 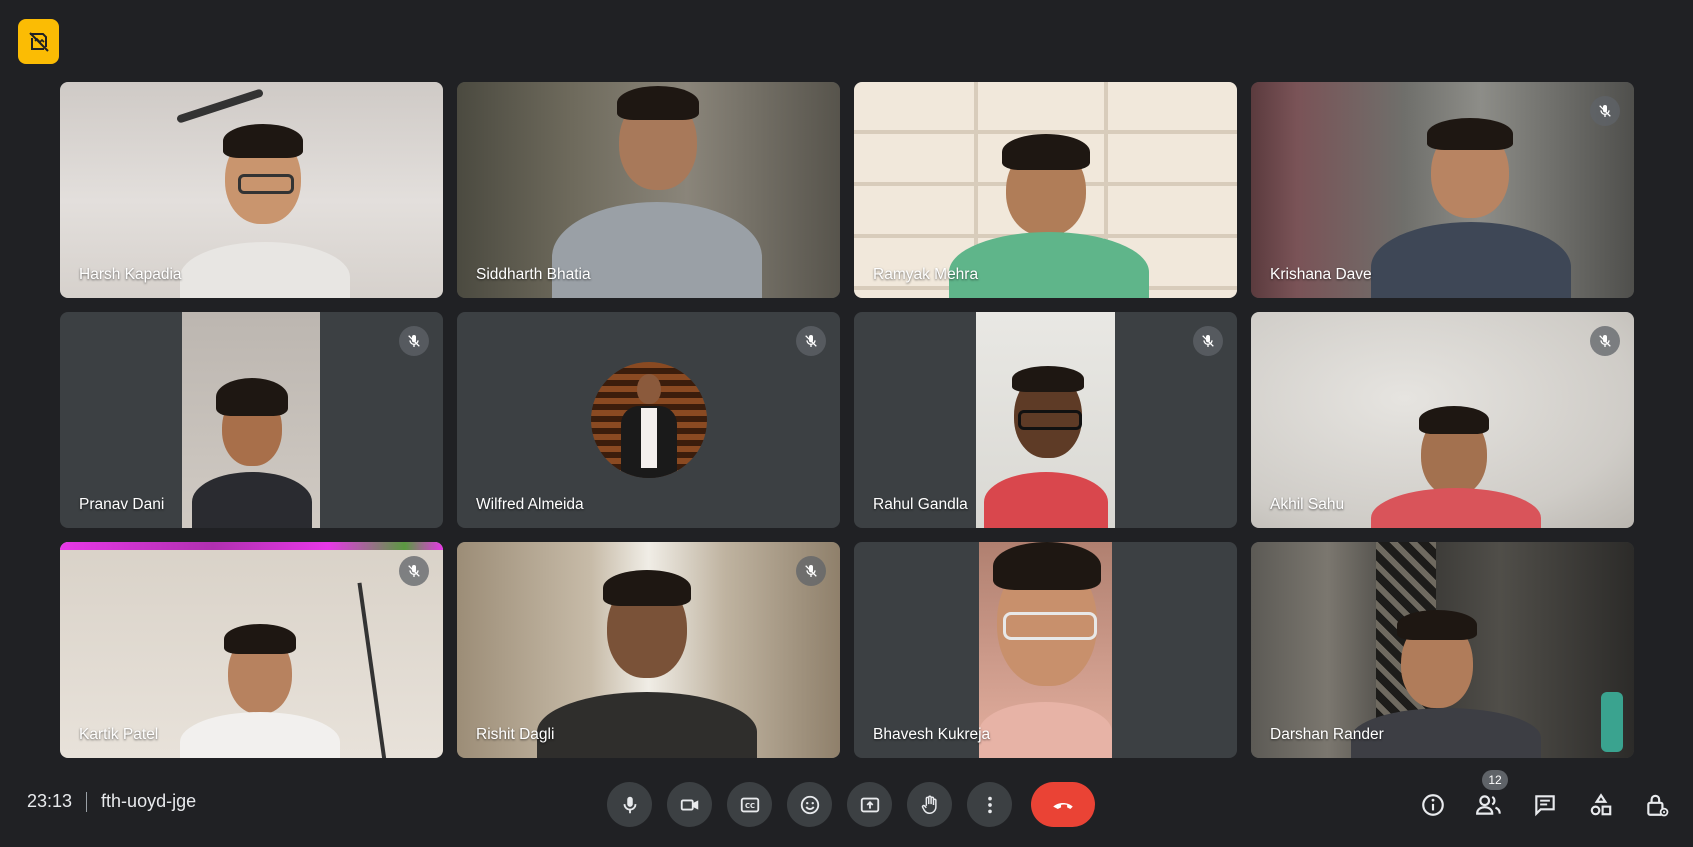 What do you see at coordinates (148, 801) in the screenshot?
I see `meeting-code: fth-uoyd-jge` at bounding box center [148, 801].